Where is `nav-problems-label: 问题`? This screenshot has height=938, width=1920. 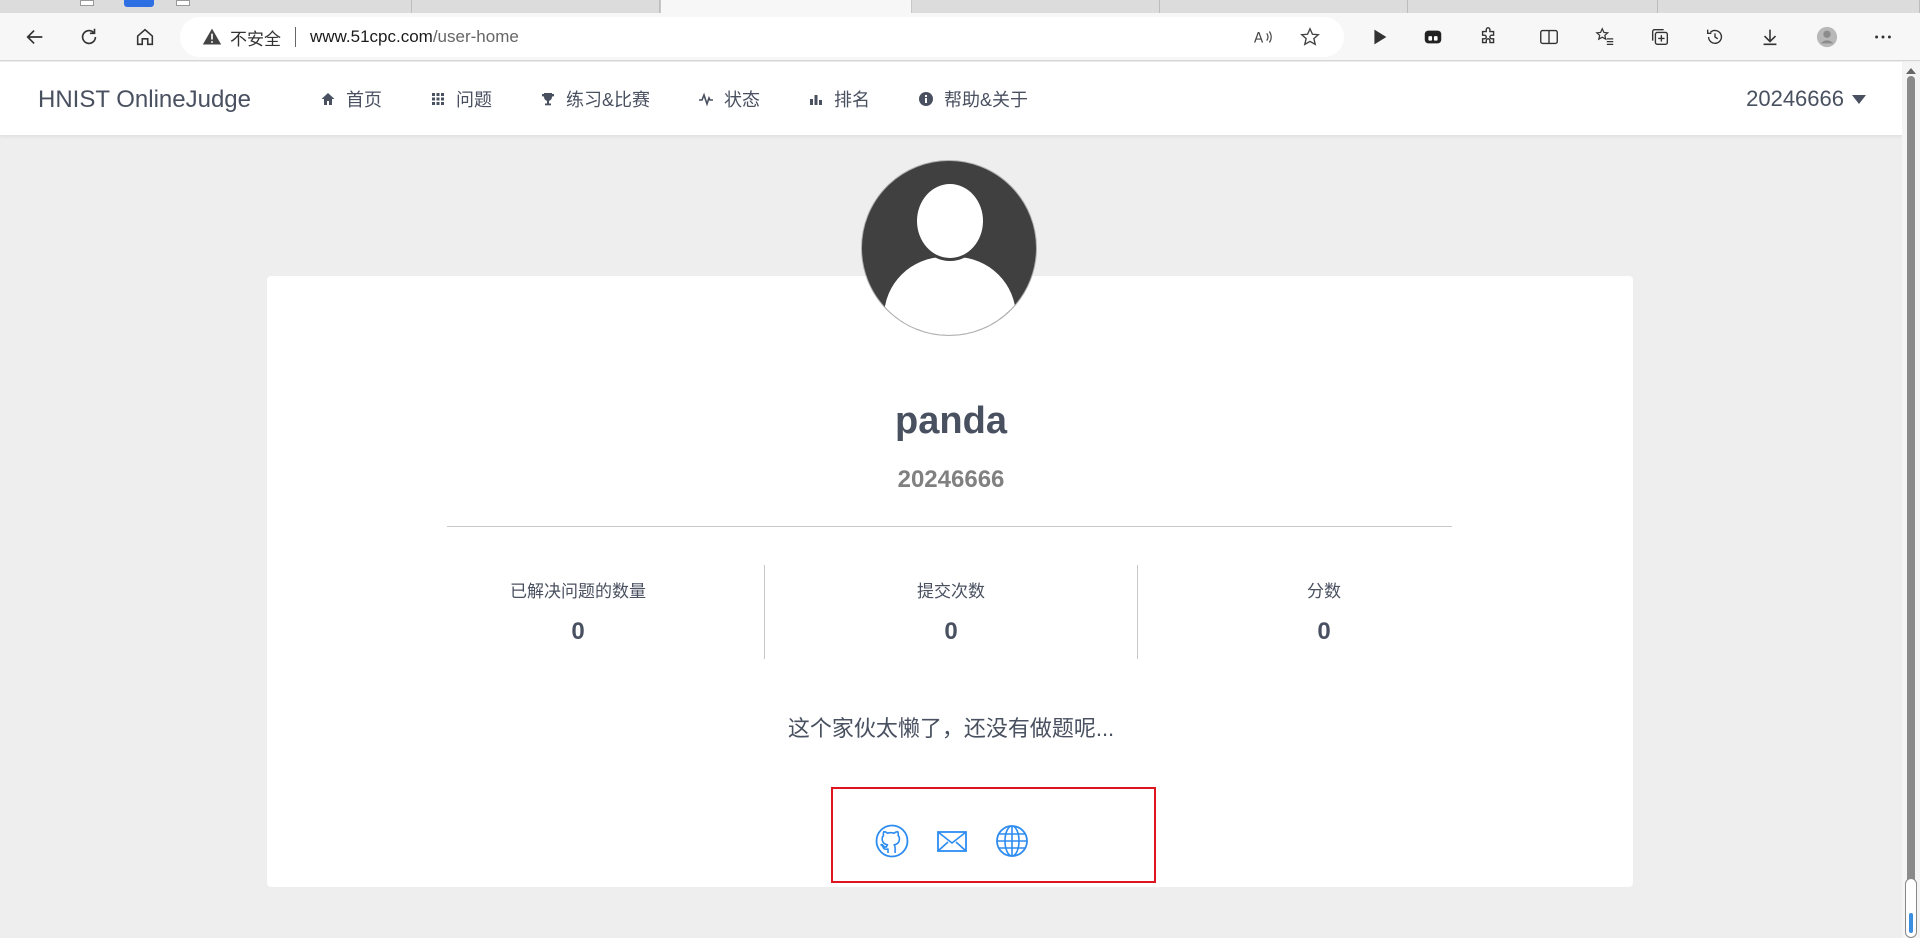
nav-problems-label: 问题 is located at coordinates (474, 100).